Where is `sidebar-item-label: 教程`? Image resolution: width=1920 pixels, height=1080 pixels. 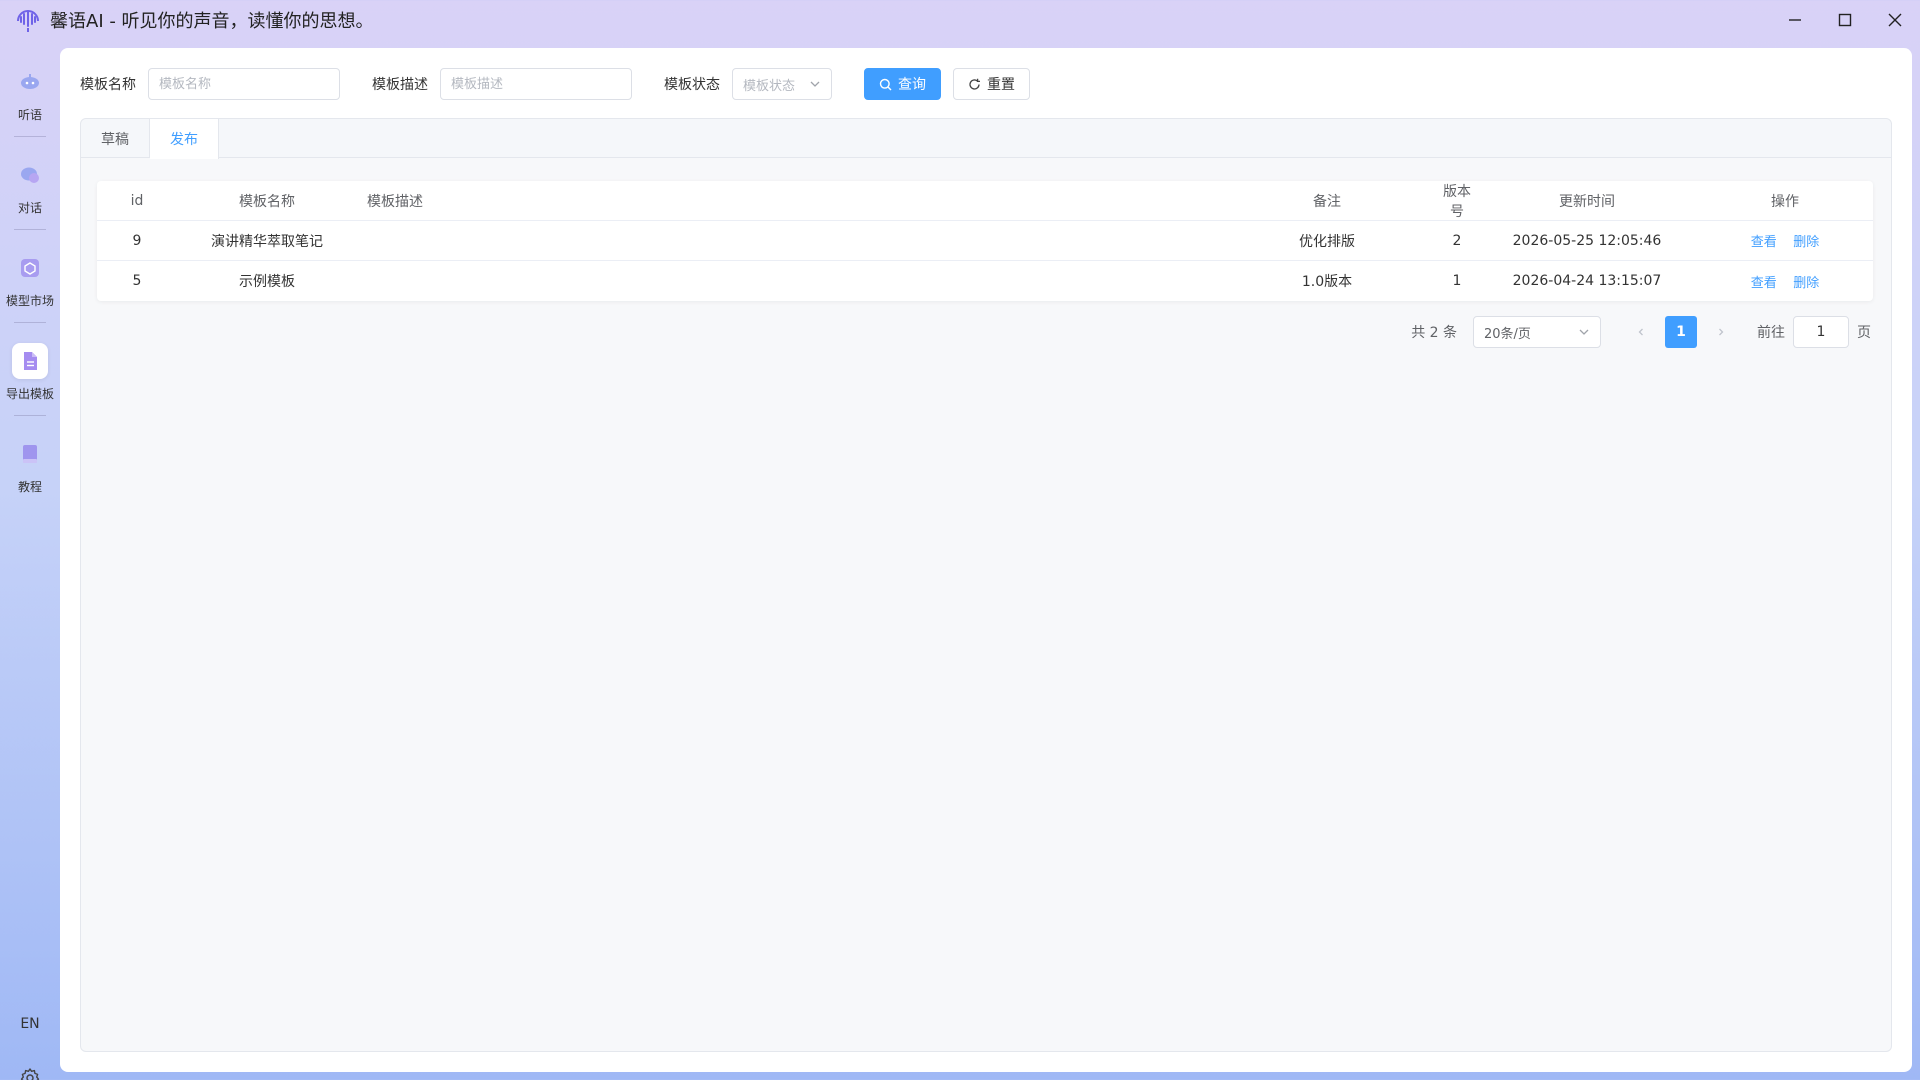
sidebar-item-label: 教程 is located at coordinates (29, 487).